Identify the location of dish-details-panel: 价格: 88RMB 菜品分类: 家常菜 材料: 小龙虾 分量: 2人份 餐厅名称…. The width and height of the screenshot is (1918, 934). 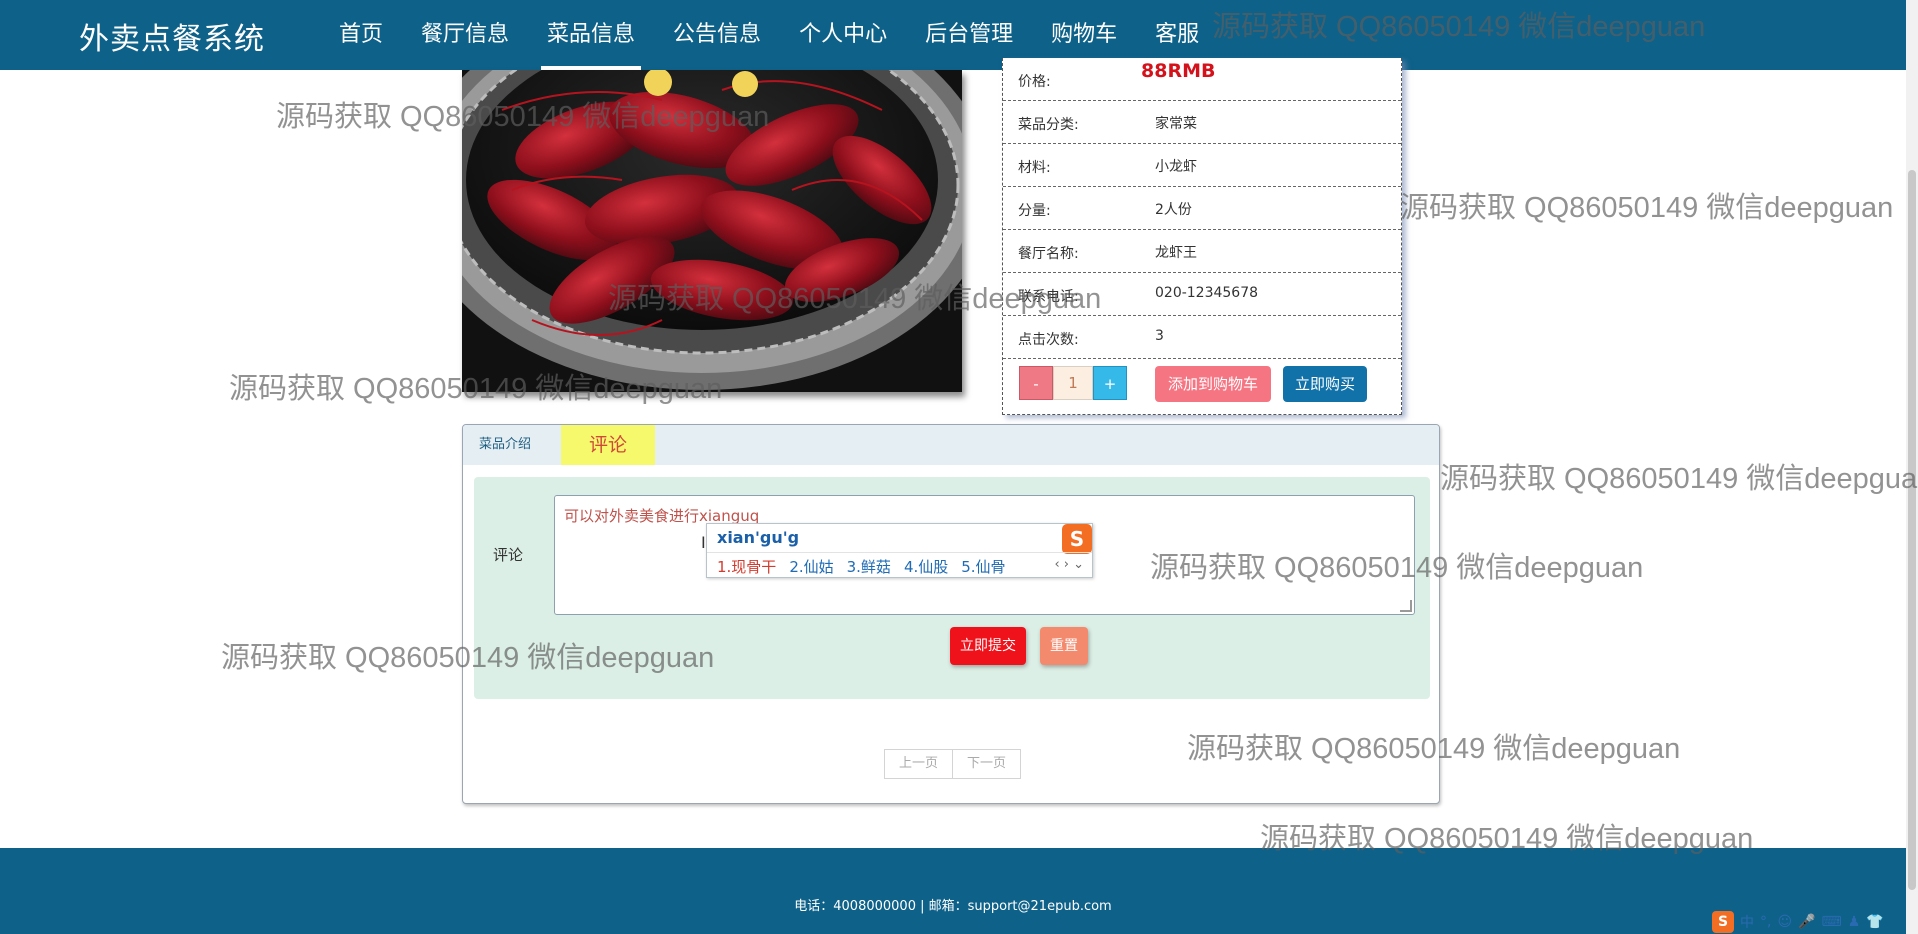
(1202, 236).